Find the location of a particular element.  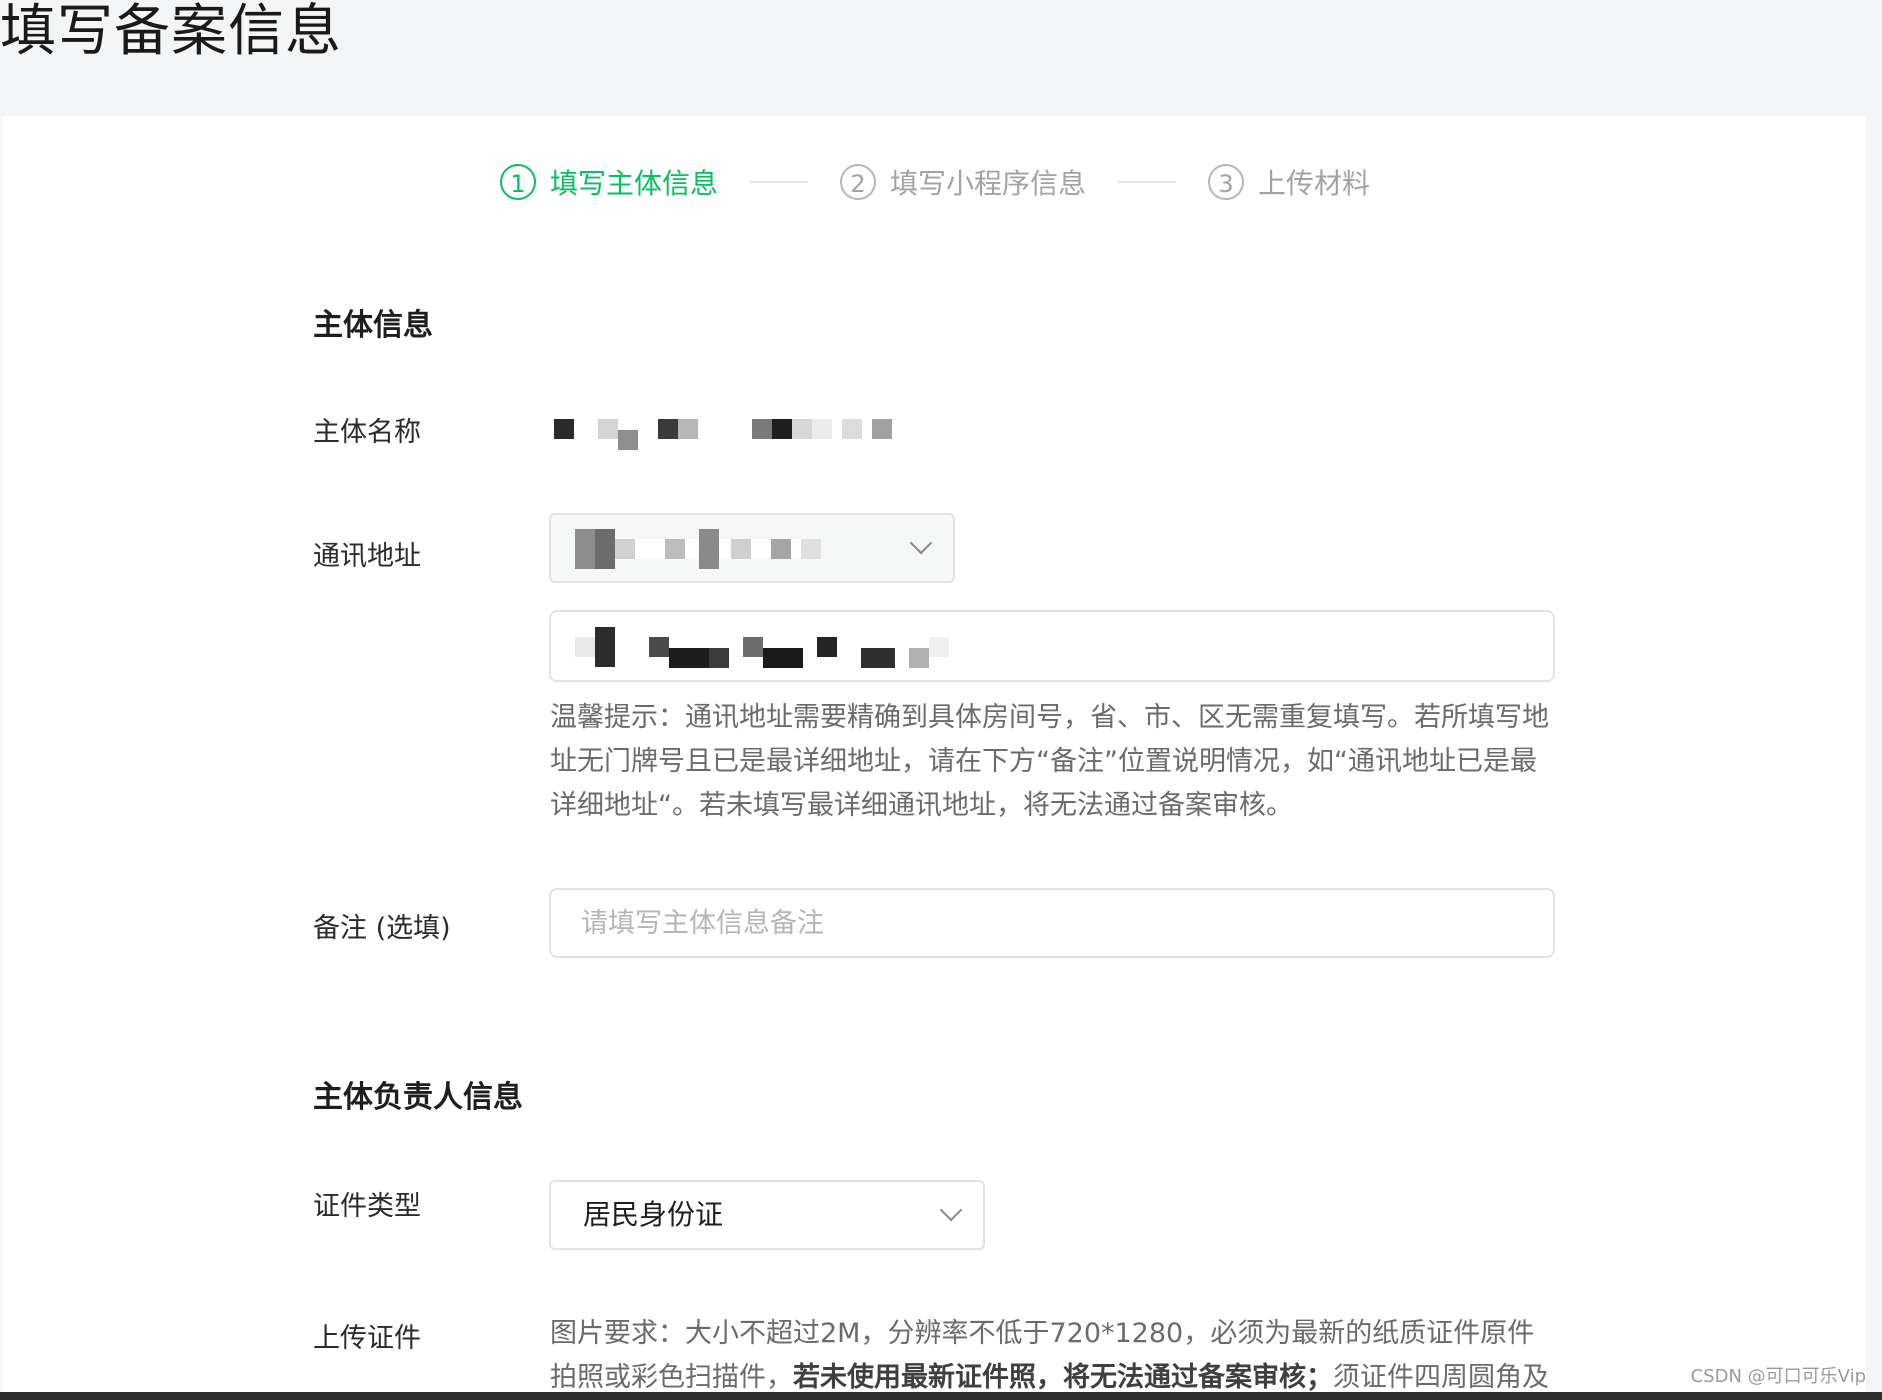

id-type-select: 居民身份证 is located at coordinates (767, 1215).